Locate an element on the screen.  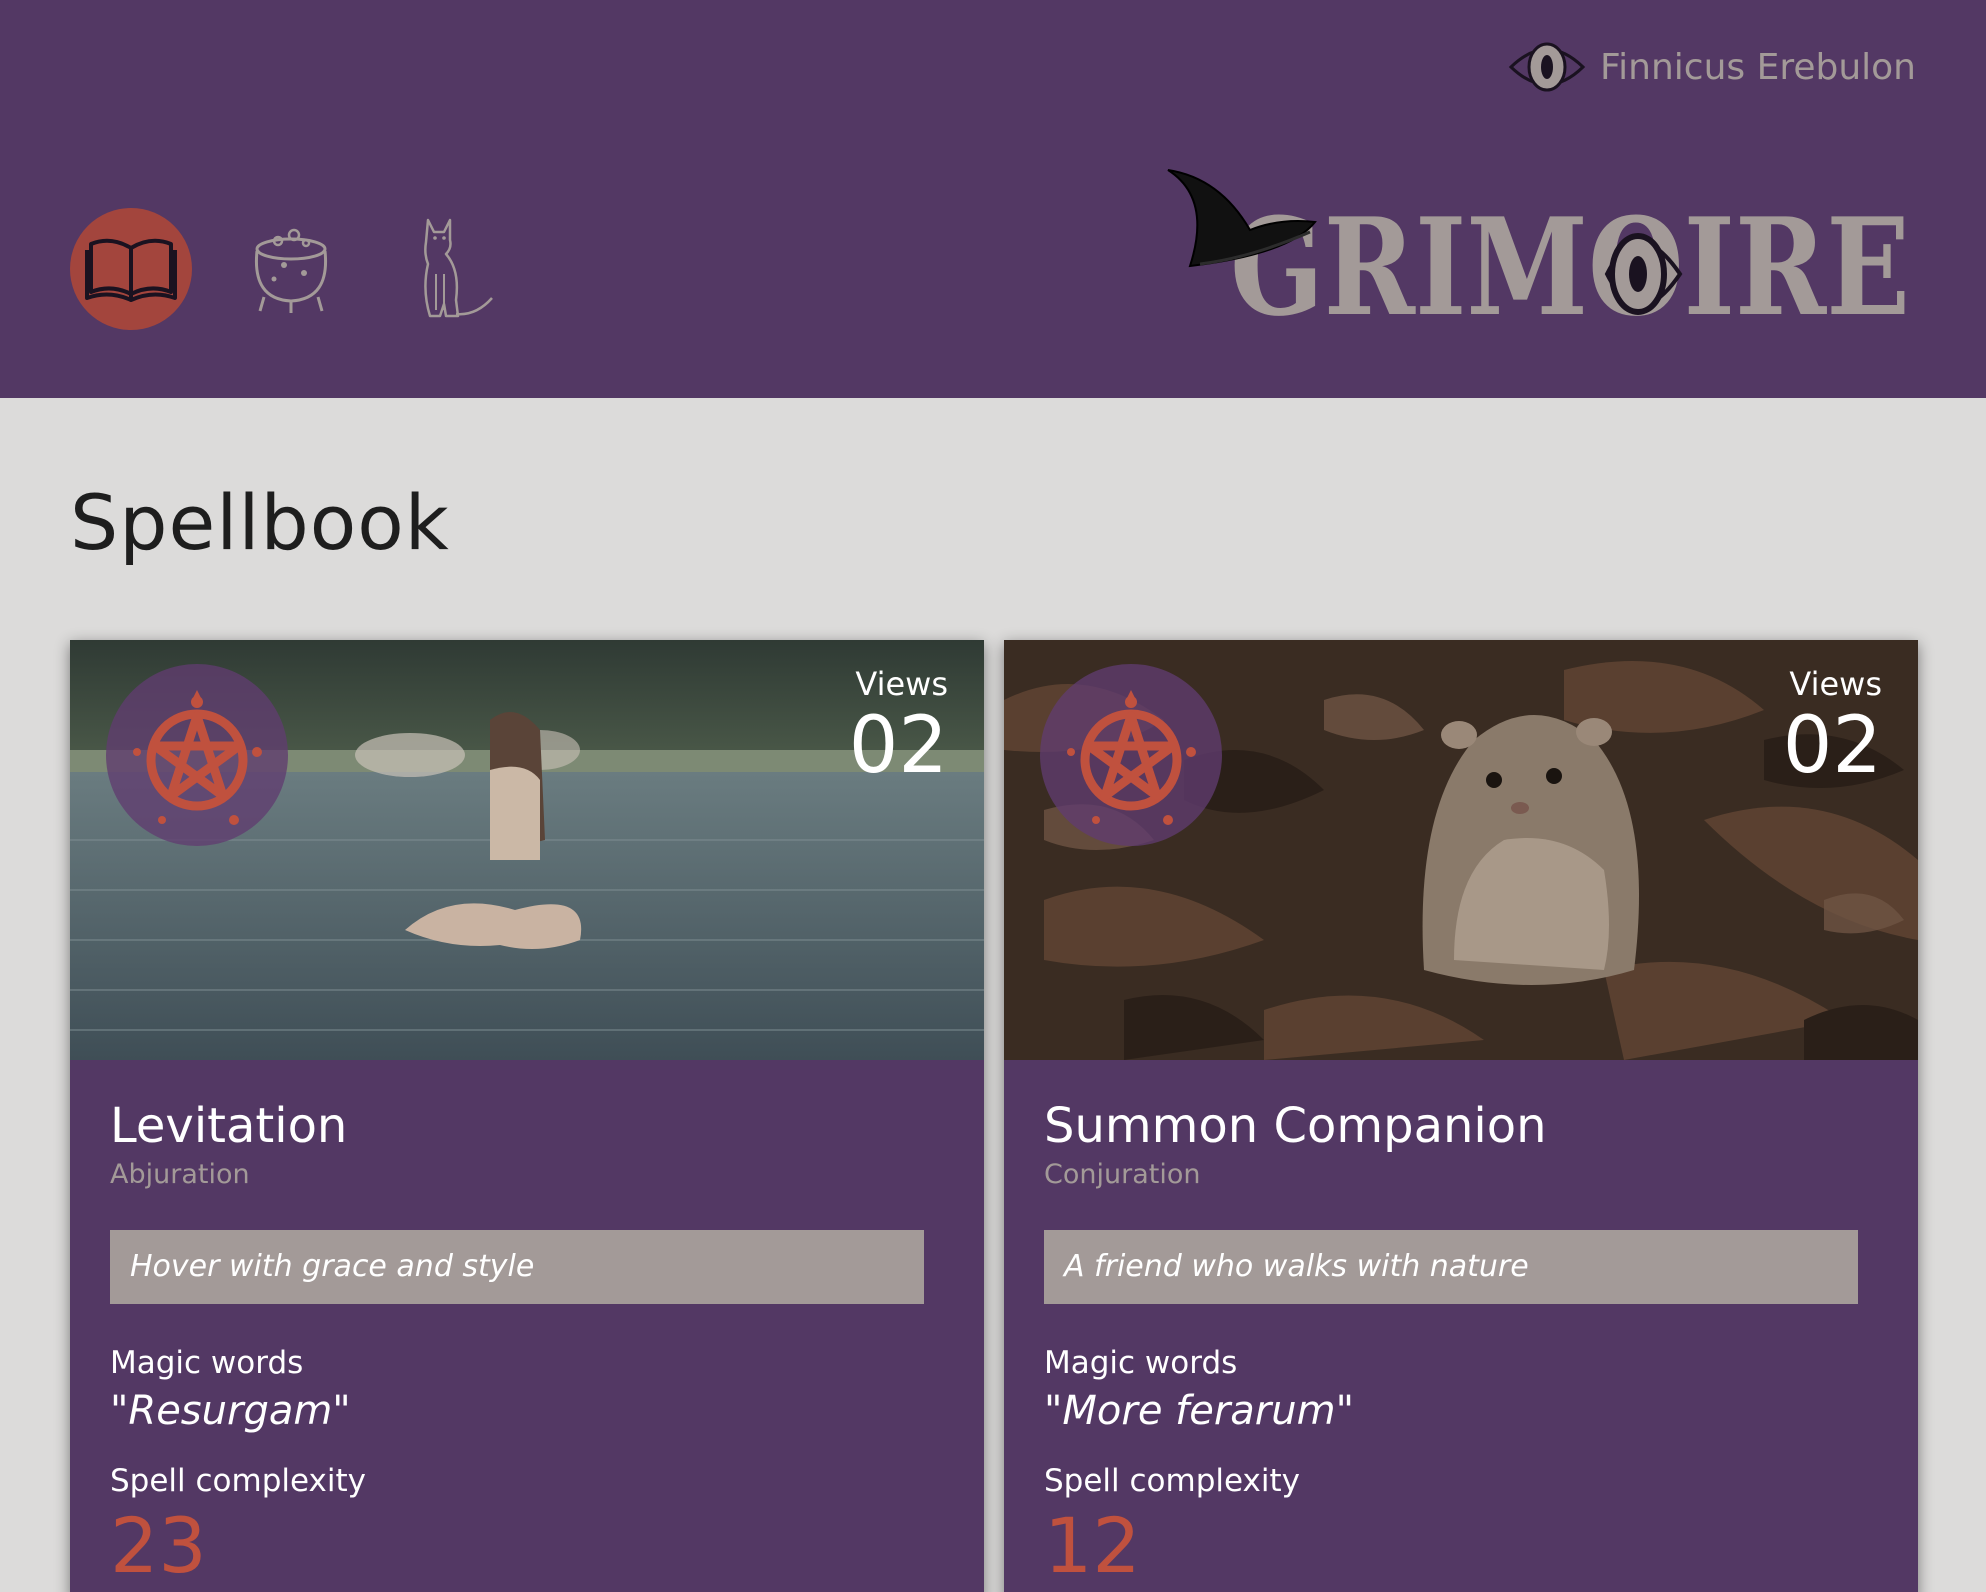
main-nav is located at coordinates (291, 269).